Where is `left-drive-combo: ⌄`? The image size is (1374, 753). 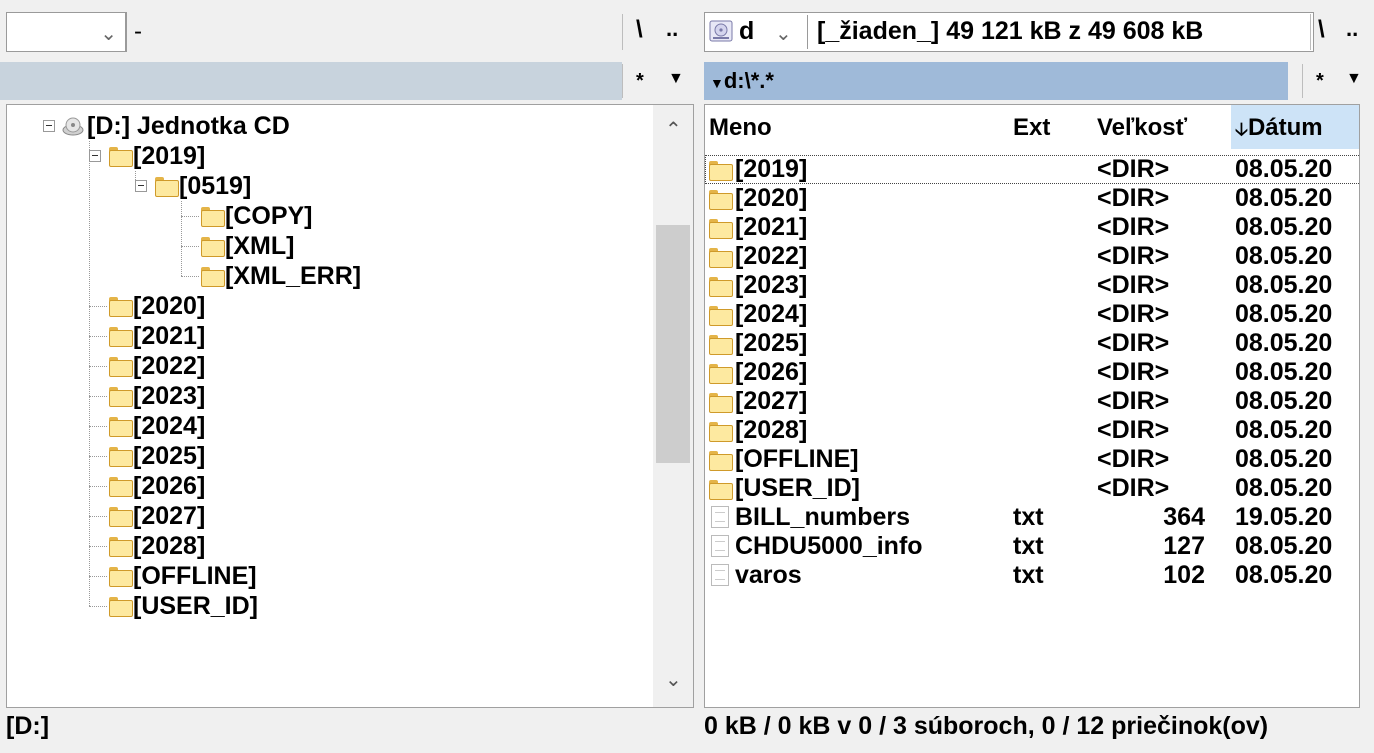
left-drive-combo: ⌄ is located at coordinates (66, 32).